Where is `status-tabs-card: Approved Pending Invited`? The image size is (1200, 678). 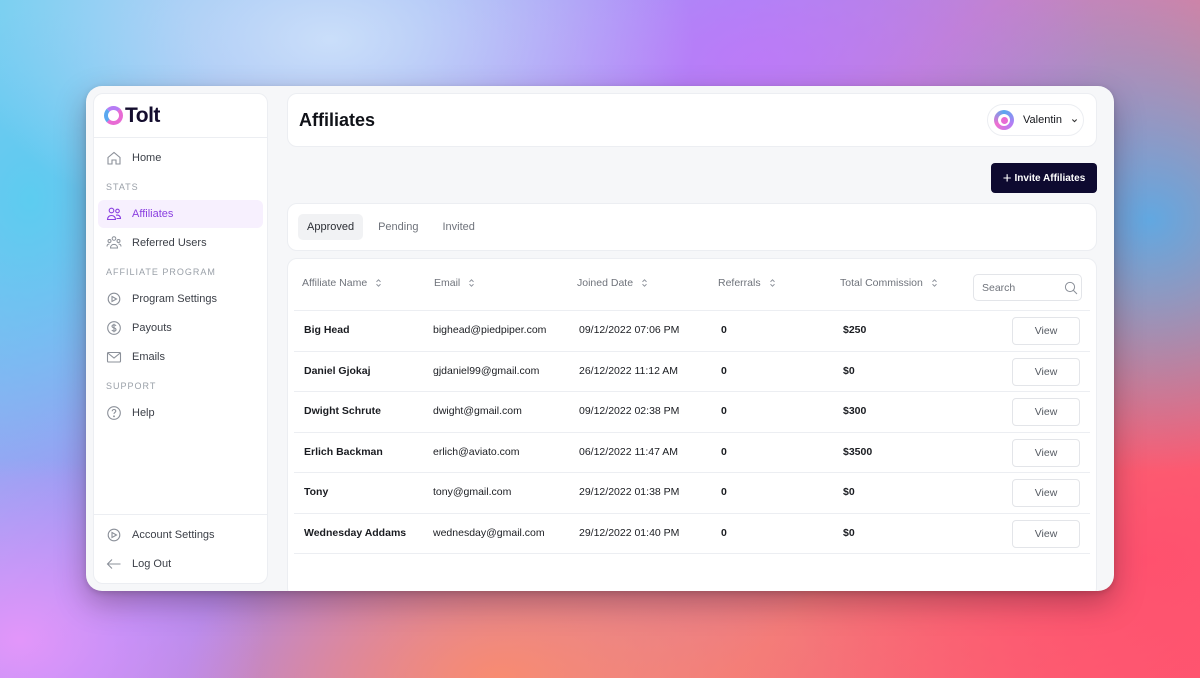 status-tabs-card: Approved Pending Invited is located at coordinates (692, 227).